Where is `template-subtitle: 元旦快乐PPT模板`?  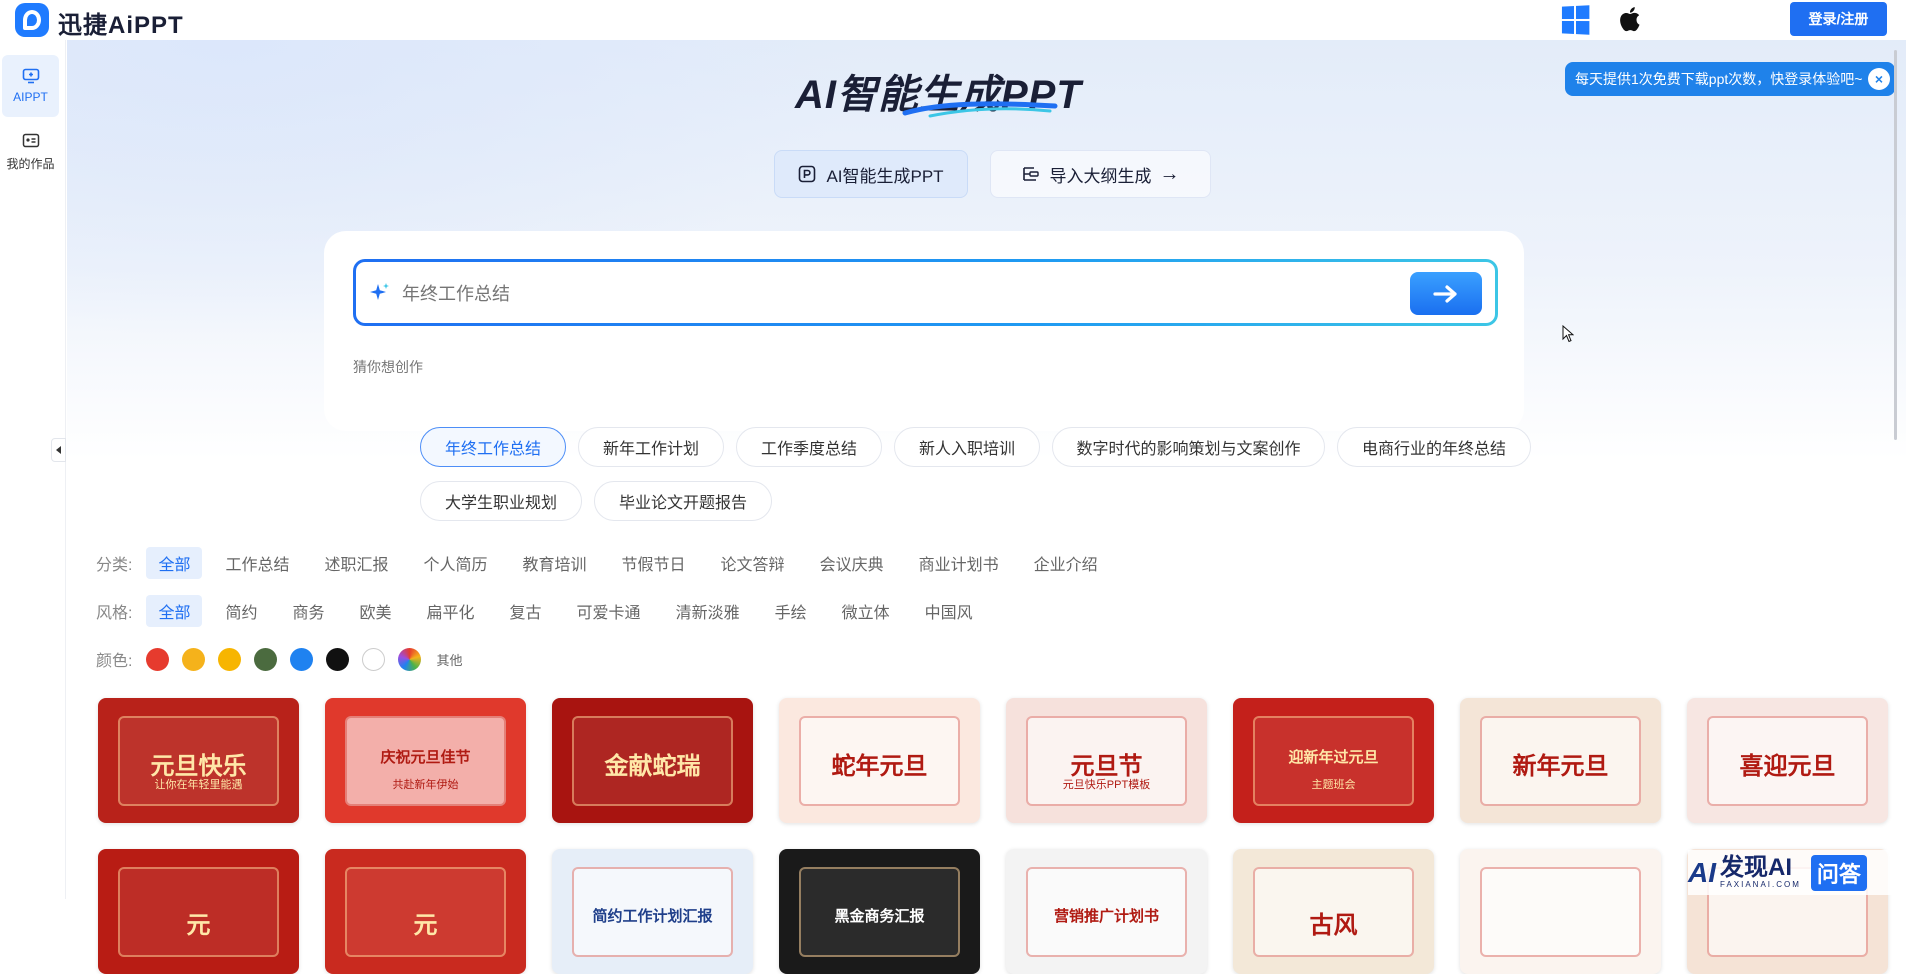
template-subtitle: 元旦快乐PPT模板 is located at coordinates (1106, 784).